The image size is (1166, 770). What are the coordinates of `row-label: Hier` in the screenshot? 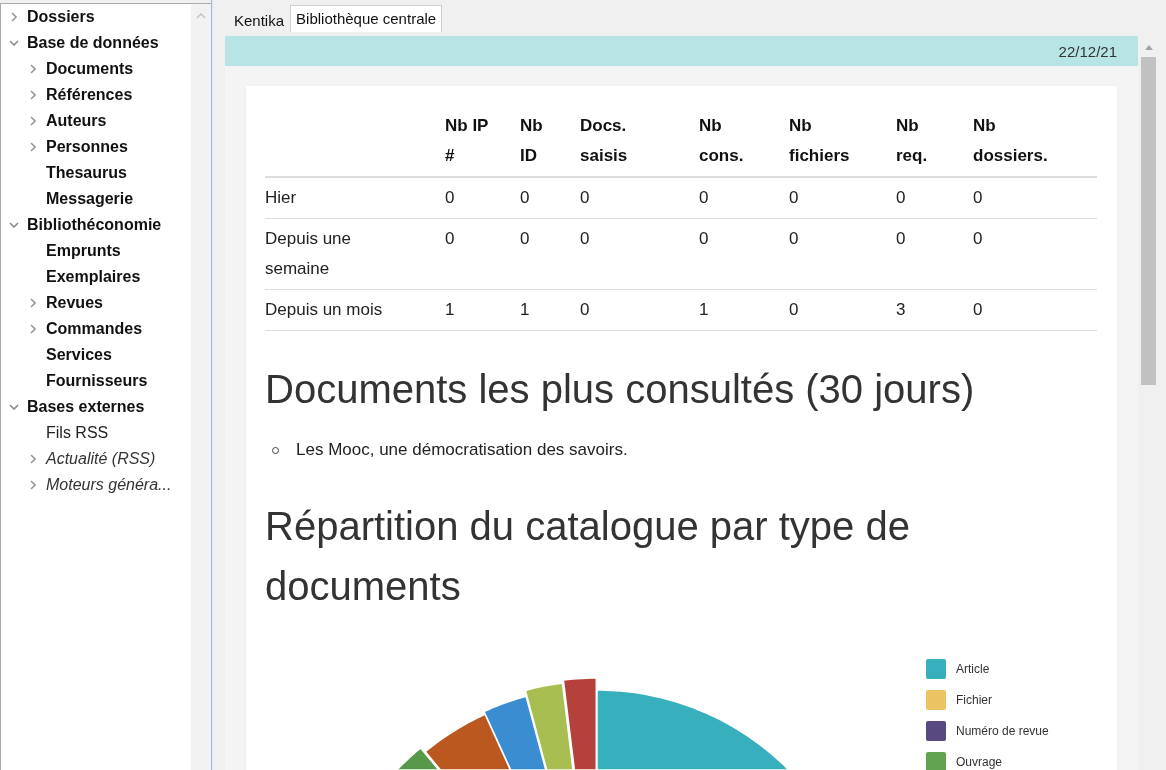 It's located at (281, 198).